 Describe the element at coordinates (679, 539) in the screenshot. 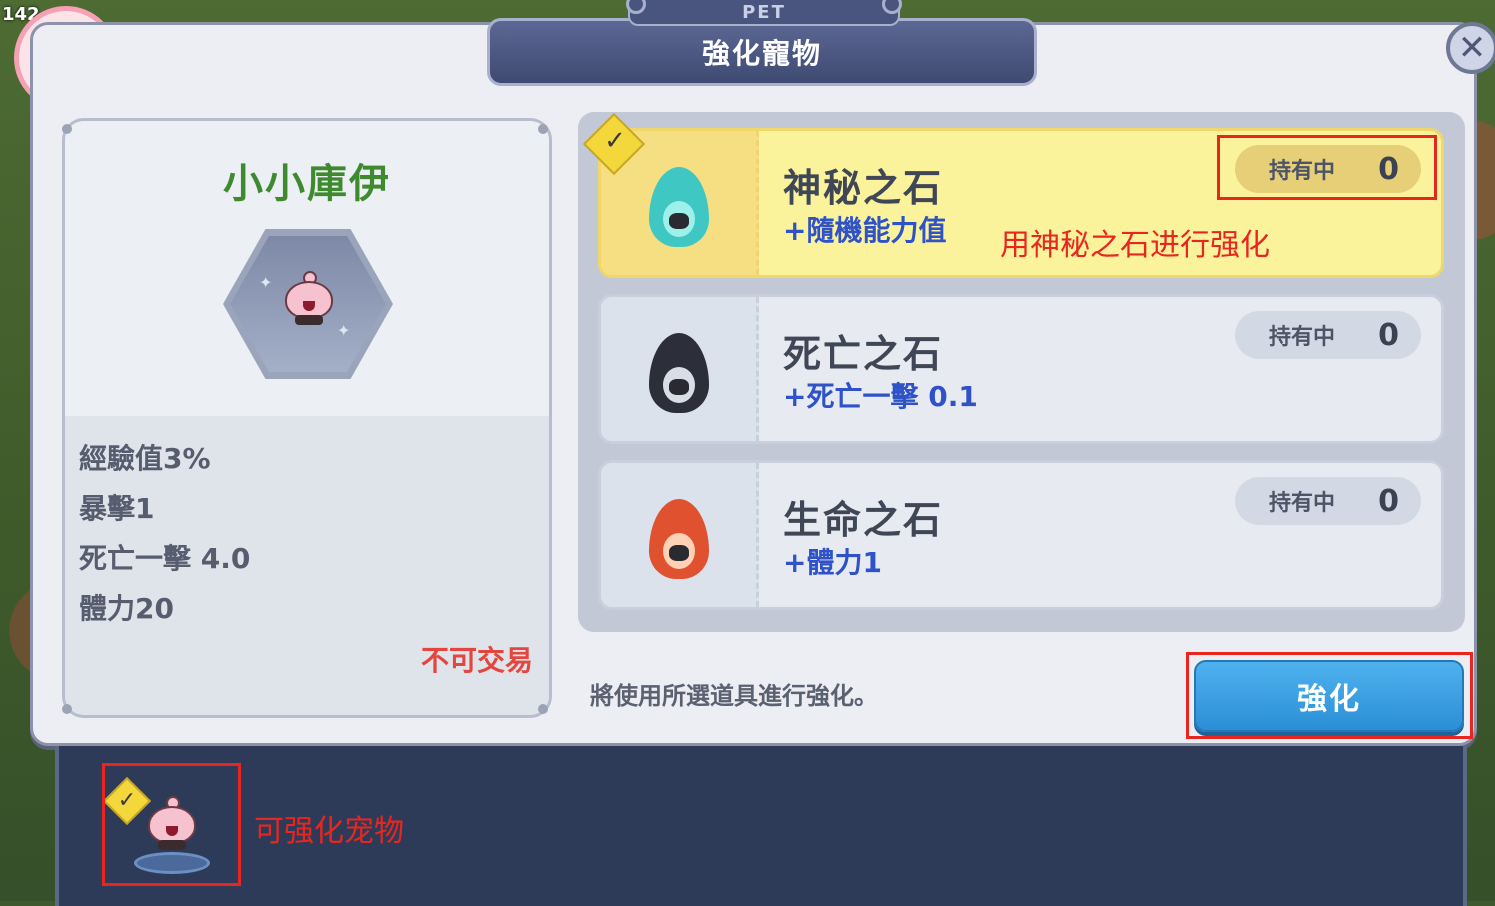

I see `life-flame-icon` at that location.